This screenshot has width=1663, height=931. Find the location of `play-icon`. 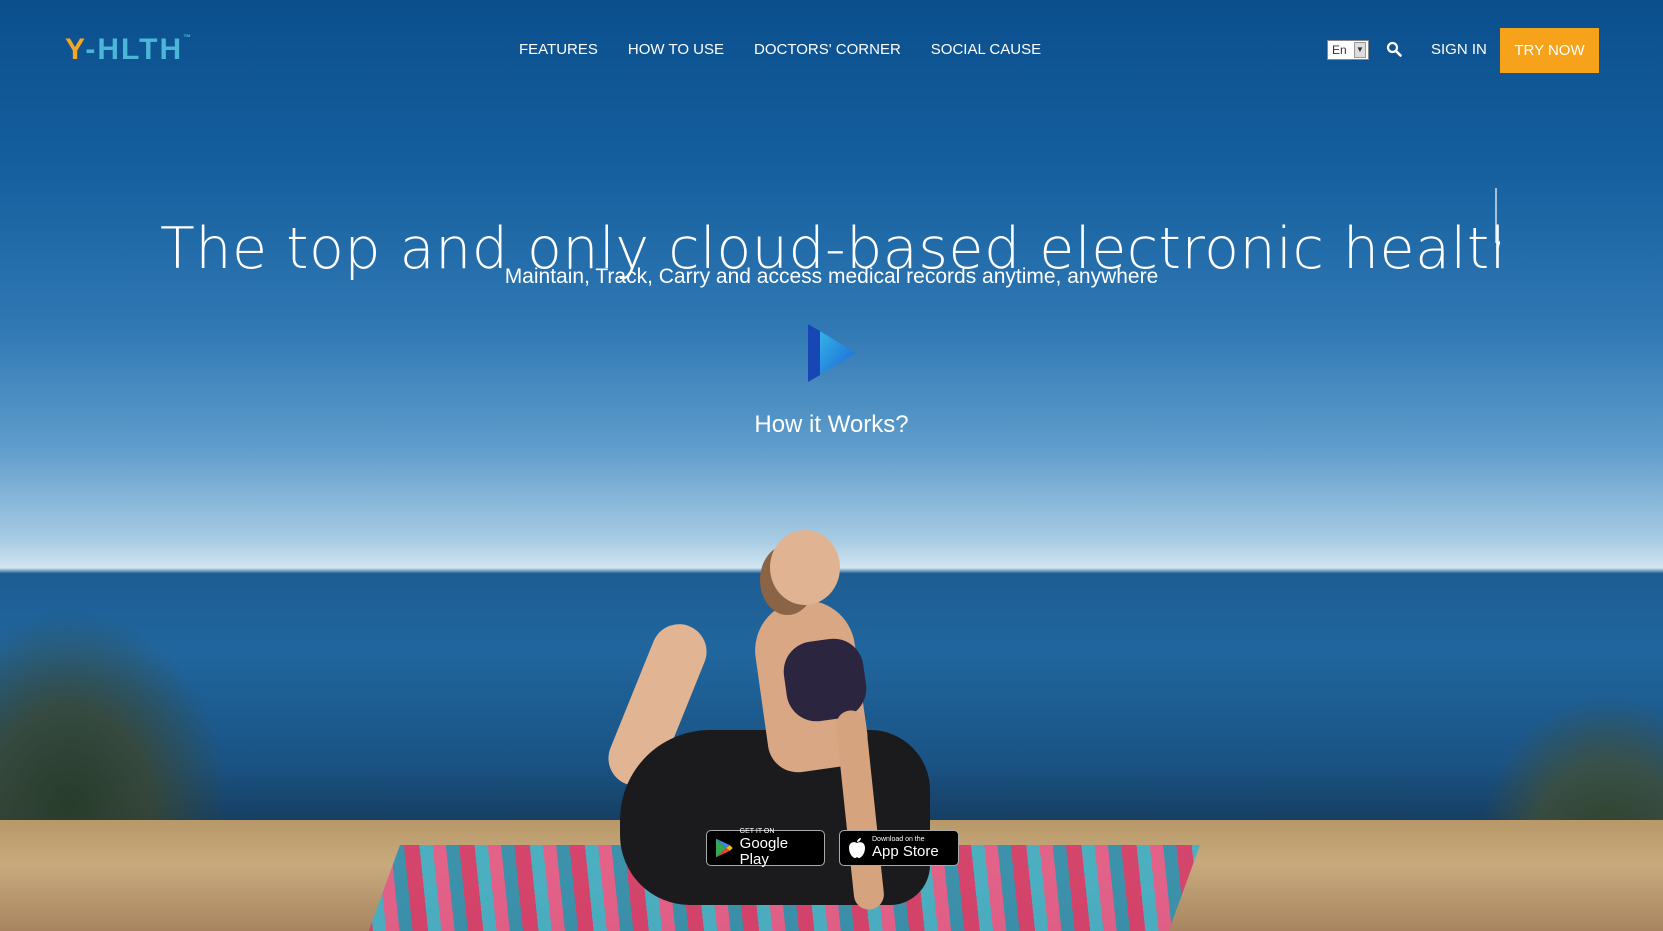

play-icon is located at coordinates (832, 353).